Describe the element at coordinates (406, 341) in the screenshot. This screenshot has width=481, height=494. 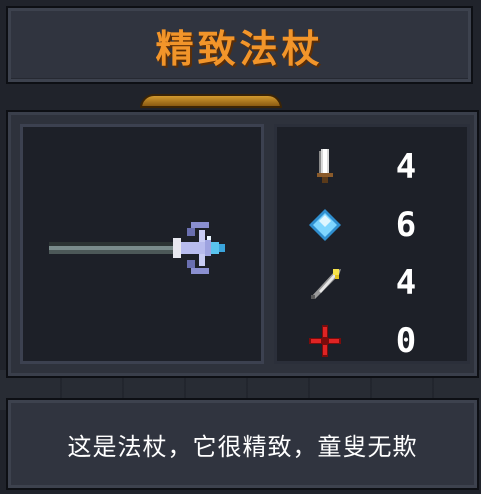
I see `stat-value-accuracy: 0` at that location.